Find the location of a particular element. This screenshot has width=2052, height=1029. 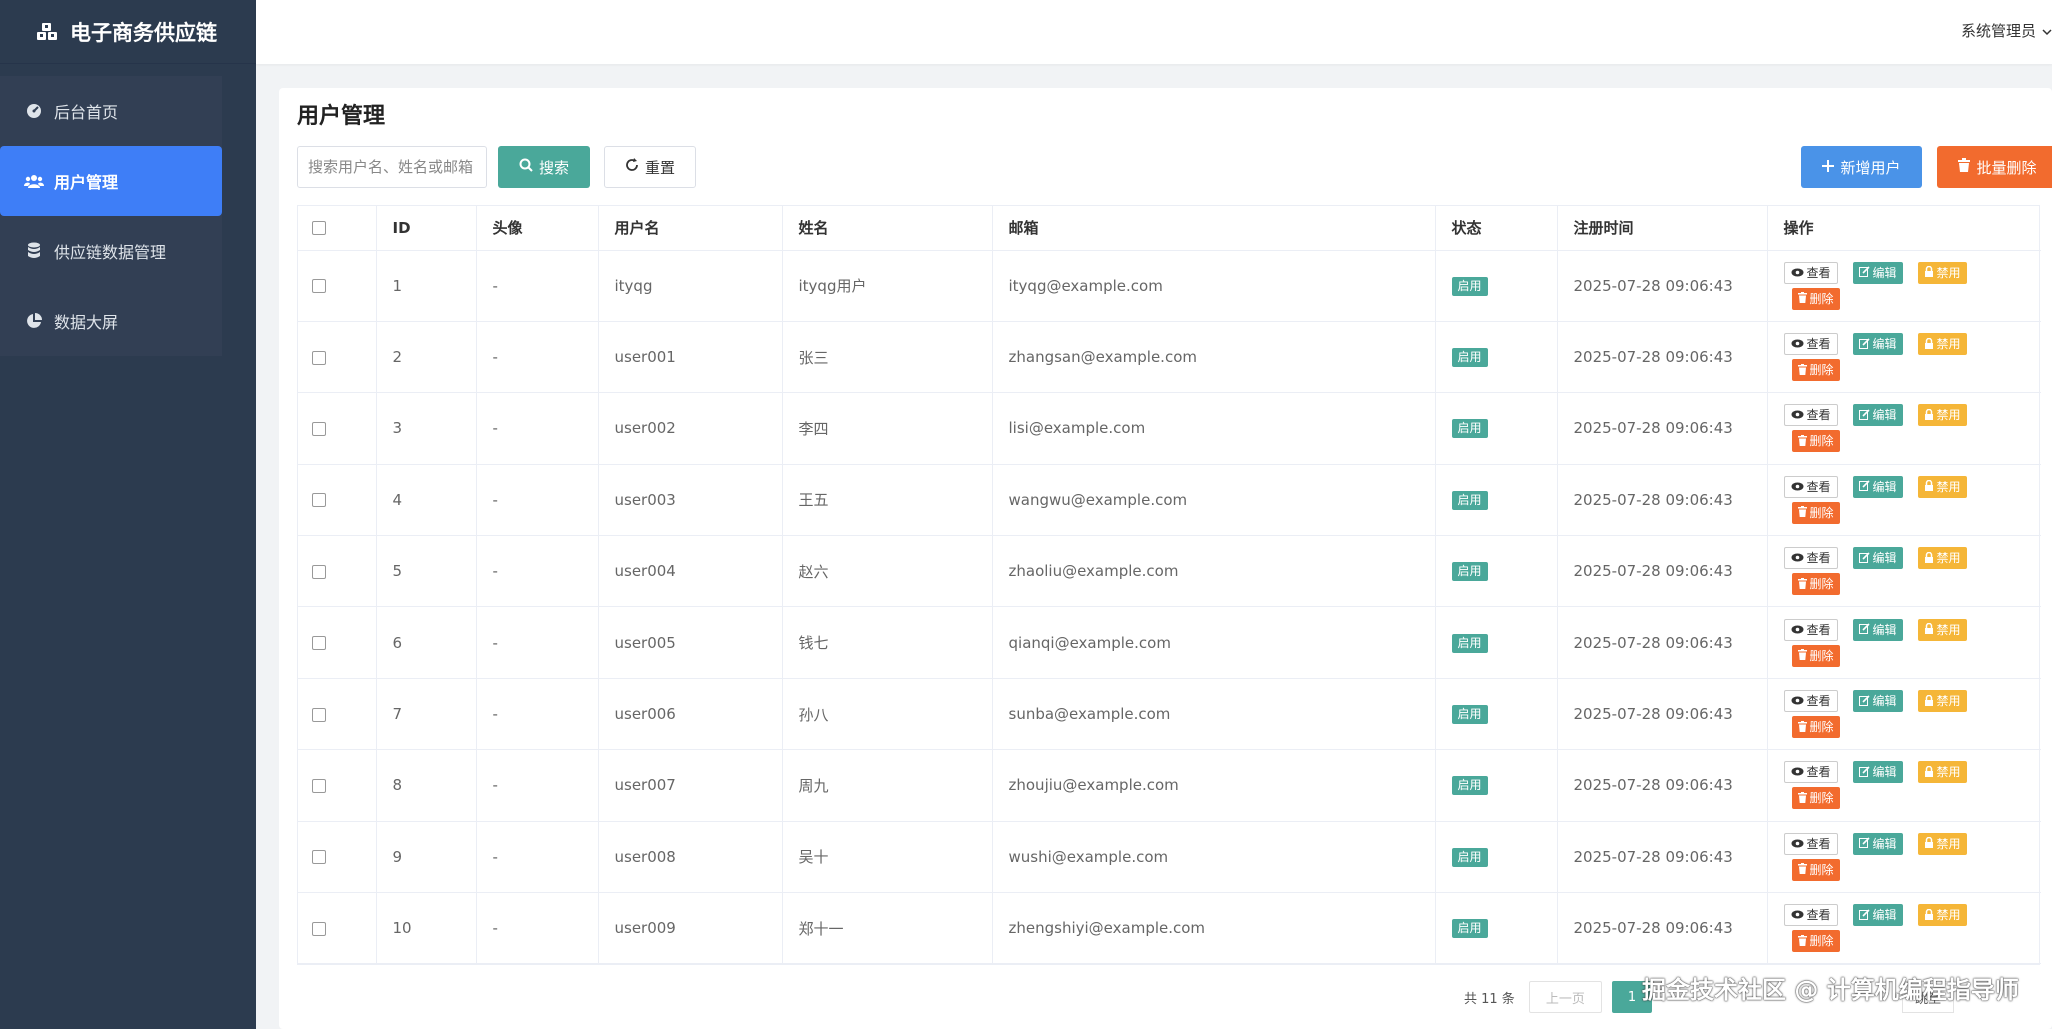

add-user-button: 新增用户 is located at coordinates (1861, 167).